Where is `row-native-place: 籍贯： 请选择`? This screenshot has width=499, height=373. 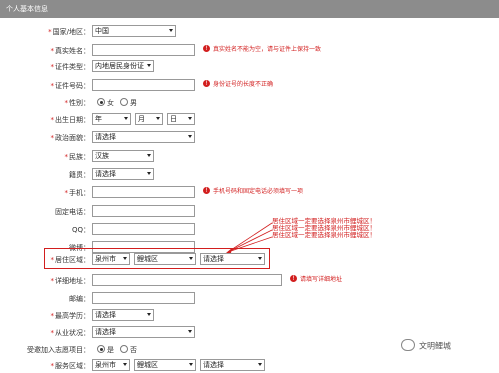 row-native-place: 籍贯： 请选择 is located at coordinates (249, 175).